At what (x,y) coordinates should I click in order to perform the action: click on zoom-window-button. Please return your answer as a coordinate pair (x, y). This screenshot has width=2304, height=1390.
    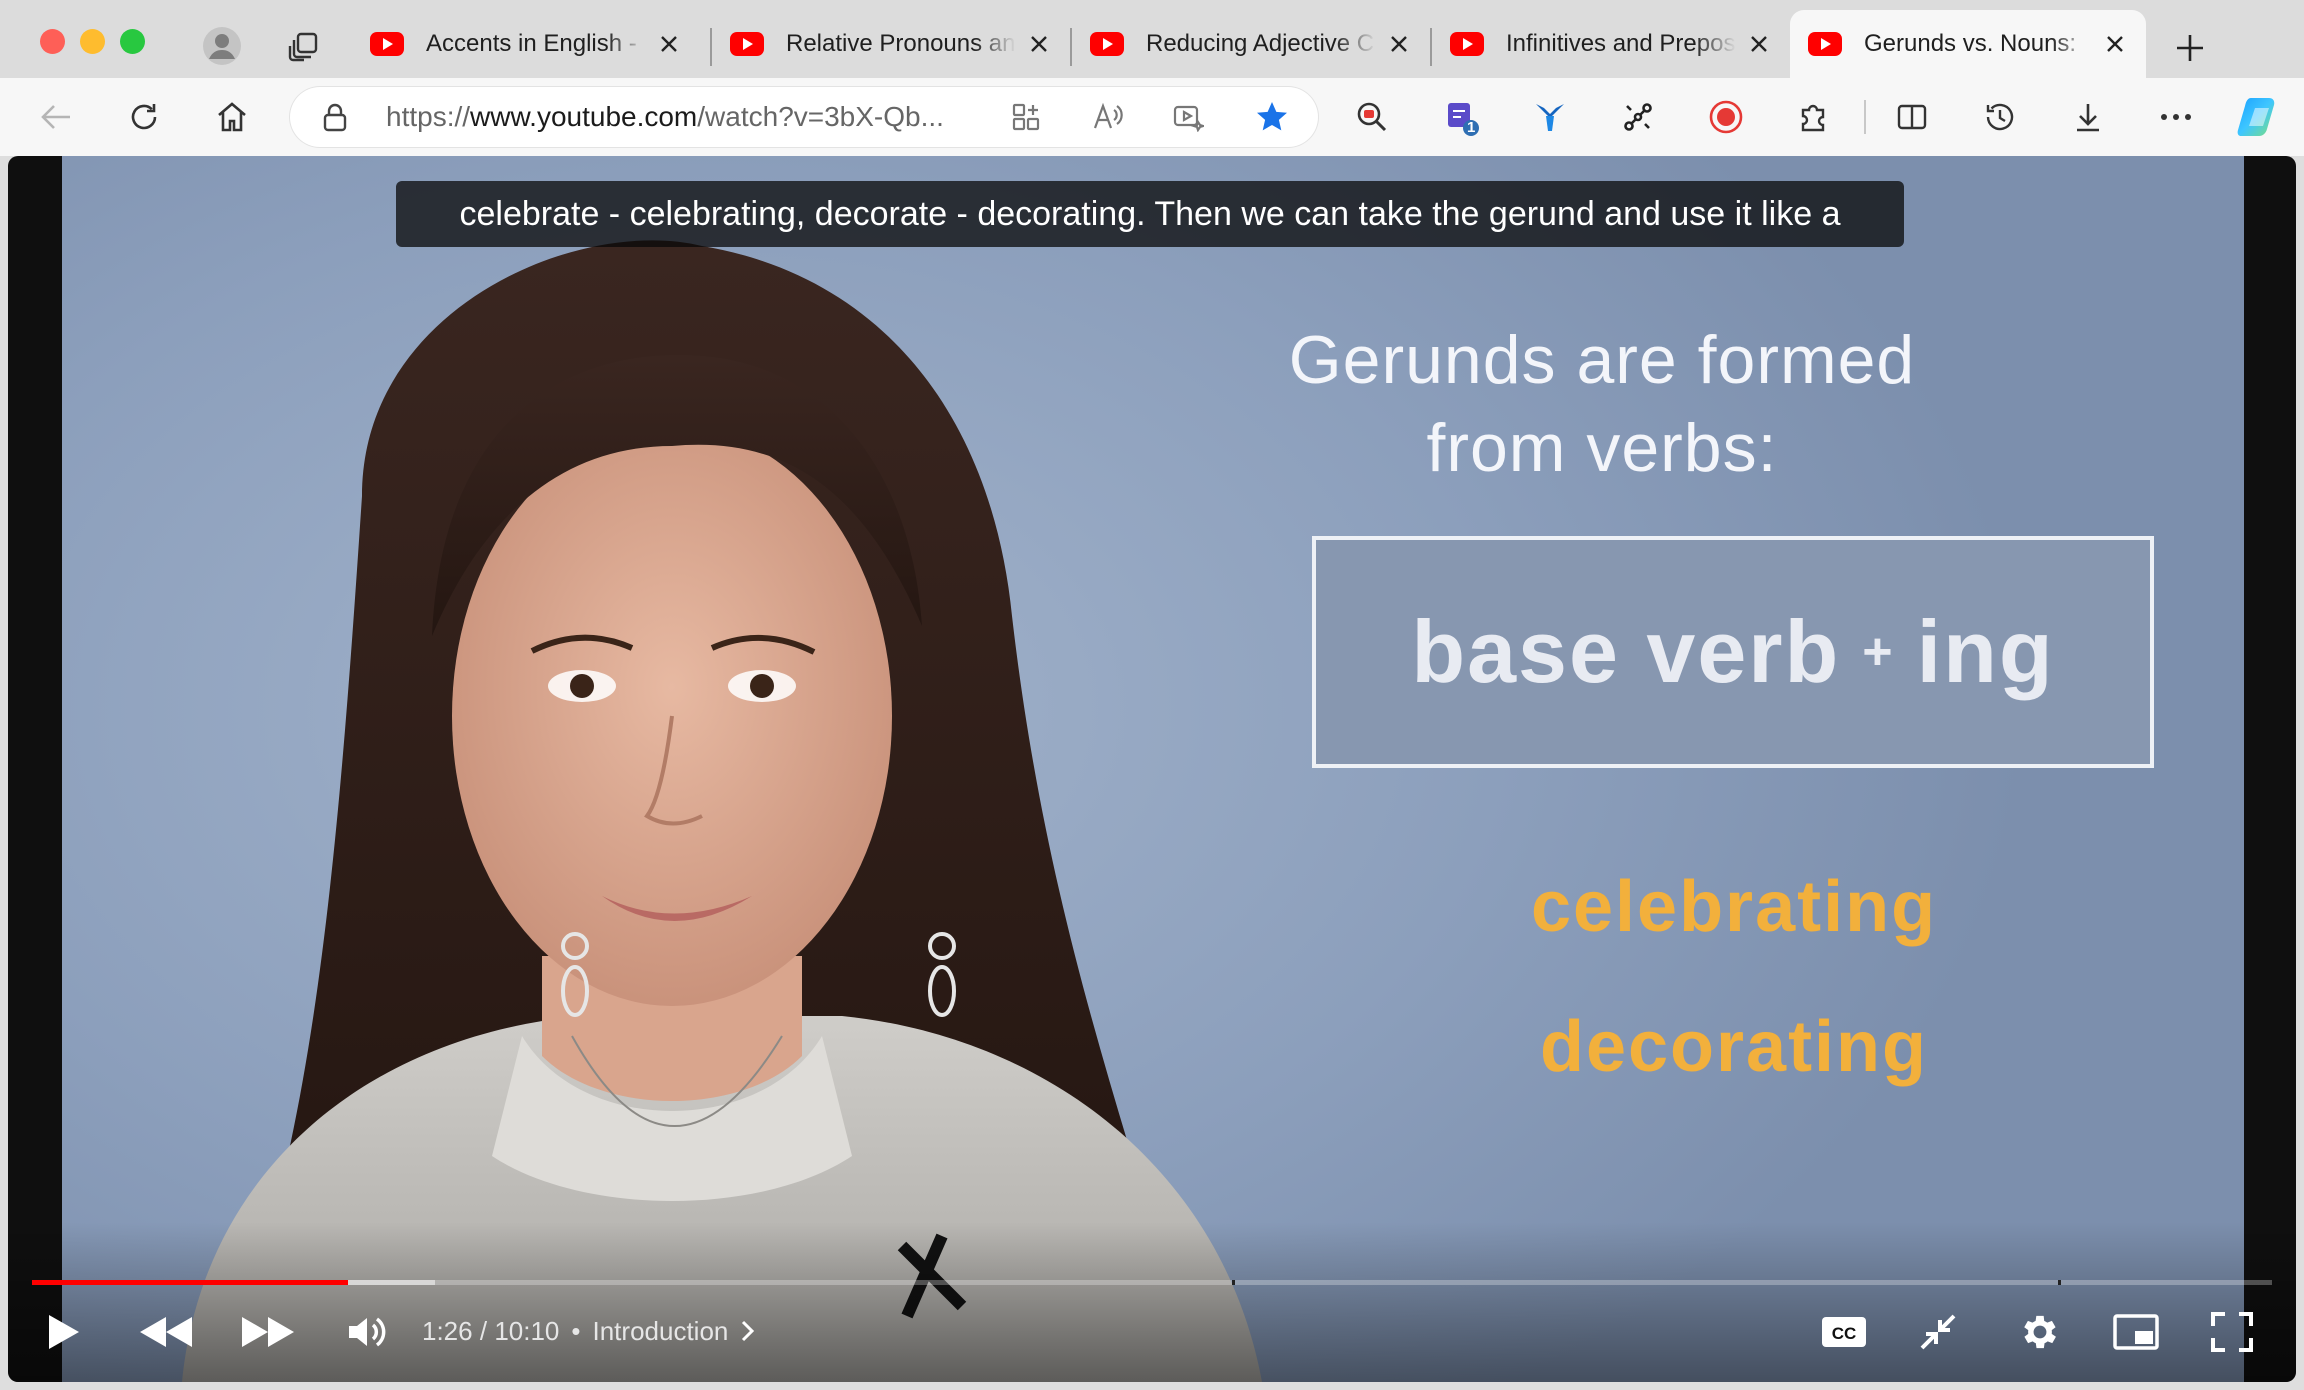
    Looking at the image, I should click on (132, 41).